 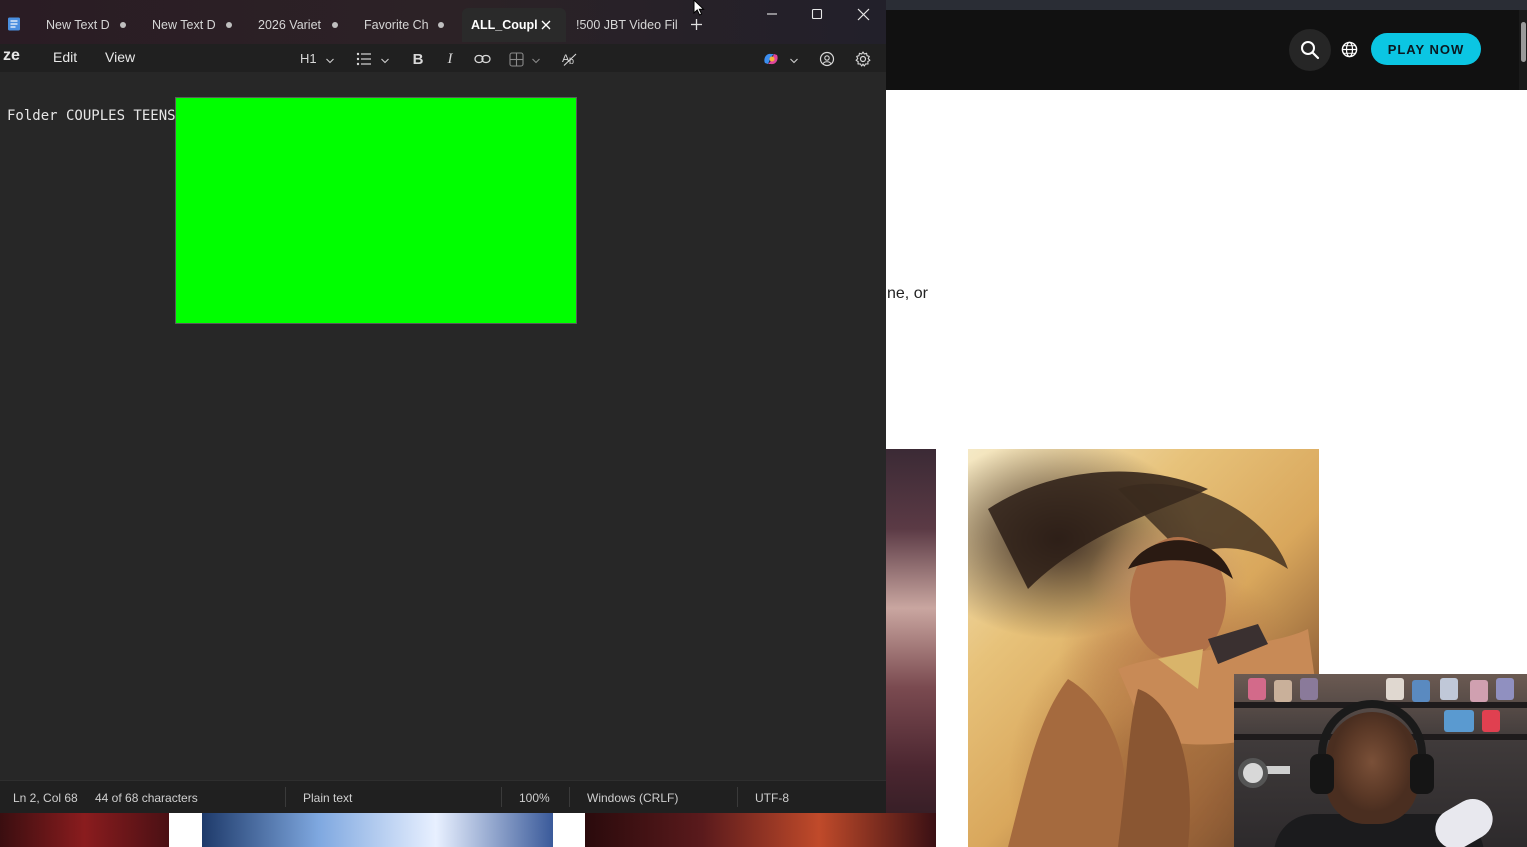 What do you see at coordinates (14, 24) in the screenshot?
I see `notepad-app-icon` at bounding box center [14, 24].